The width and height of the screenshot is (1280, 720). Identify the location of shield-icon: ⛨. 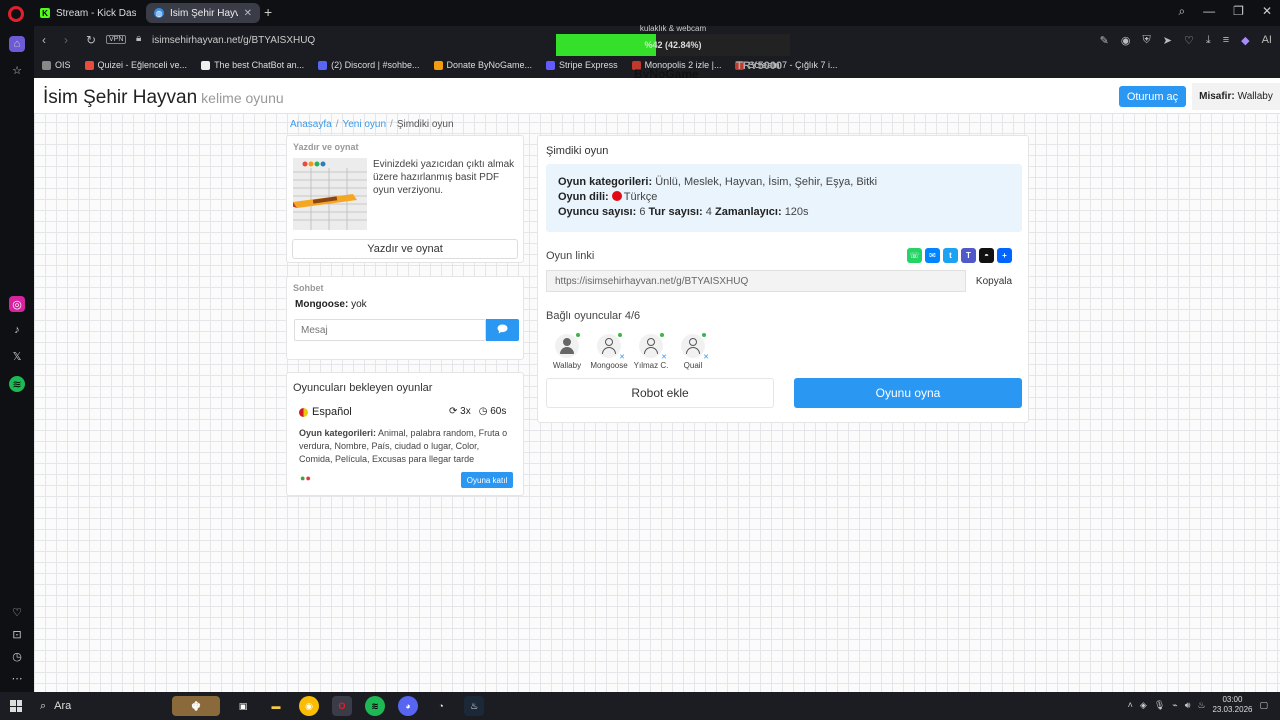
(1146, 40).